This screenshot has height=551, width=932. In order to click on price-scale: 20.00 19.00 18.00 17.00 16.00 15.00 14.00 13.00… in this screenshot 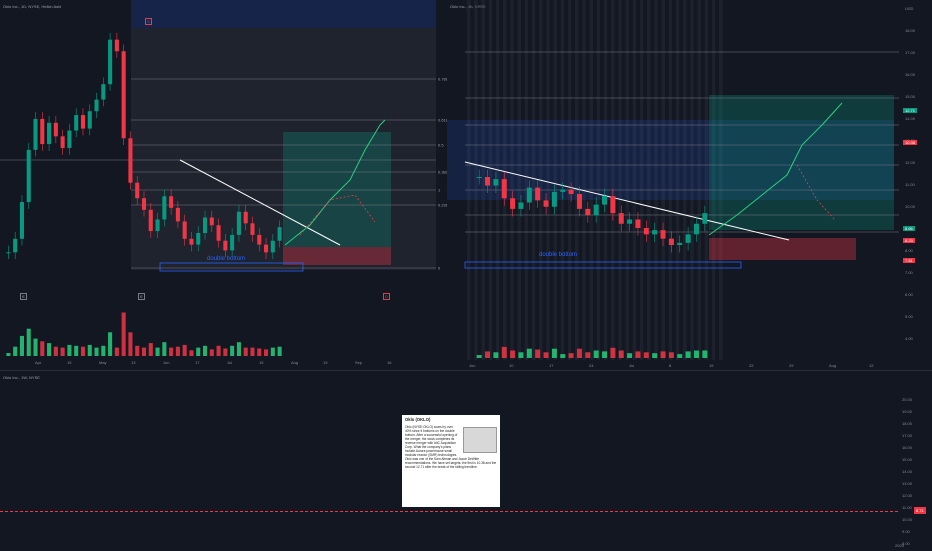, I will do `click(915, 461)`.